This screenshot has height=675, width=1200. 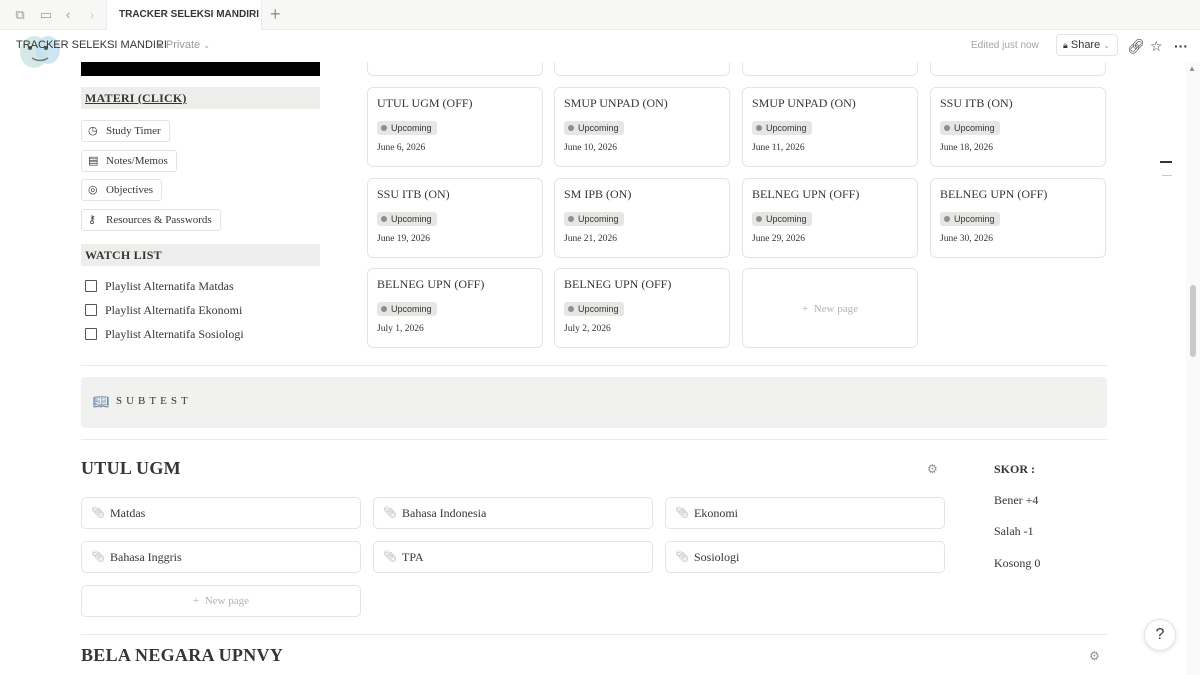 What do you see at coordinates (184, 15) in the screenshot?
I see `tab-tracker: TRACKER SELEKSI MANDIRI` at bounding box center [184, 15].